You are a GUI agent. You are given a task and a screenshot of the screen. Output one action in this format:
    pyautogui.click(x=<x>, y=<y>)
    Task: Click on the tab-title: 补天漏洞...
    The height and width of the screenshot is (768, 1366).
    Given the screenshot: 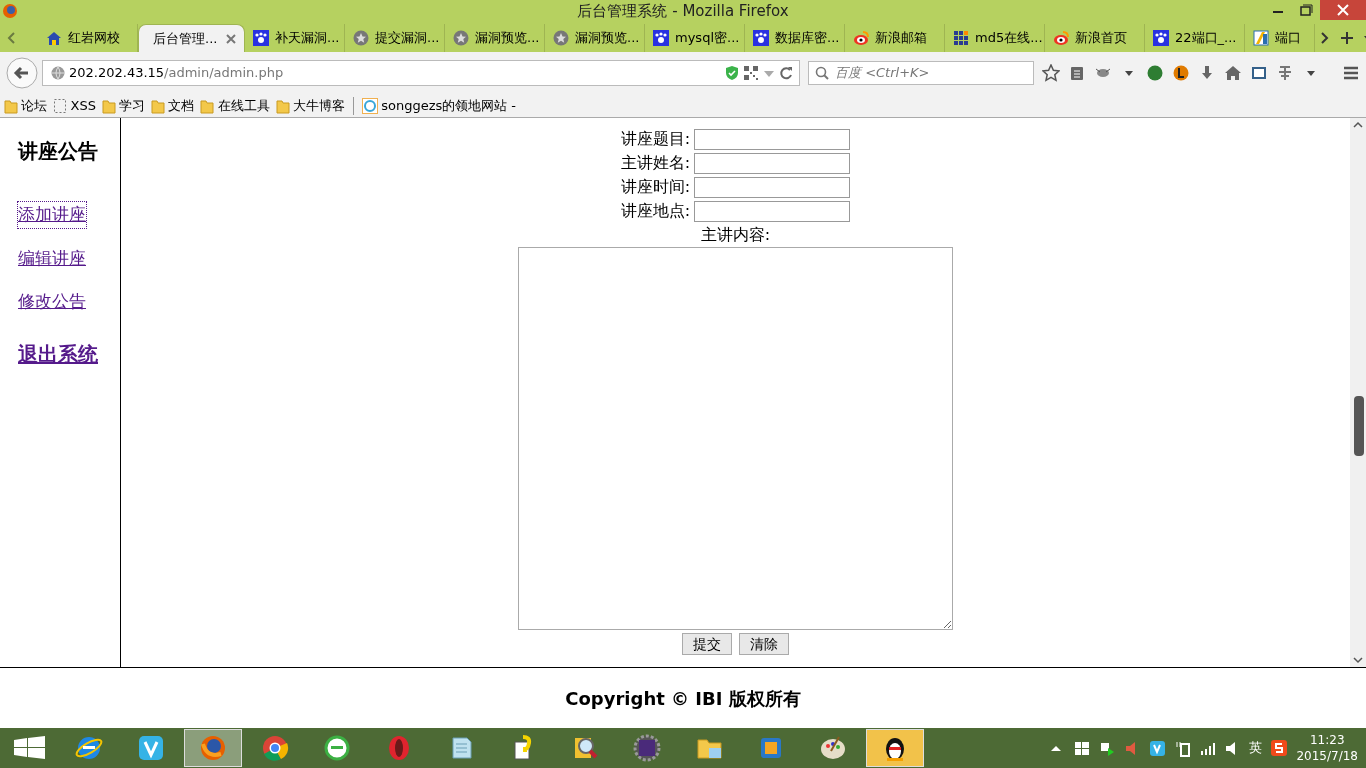 What is the action you would take?
    pyautogui.click(x=307, y=38)
    